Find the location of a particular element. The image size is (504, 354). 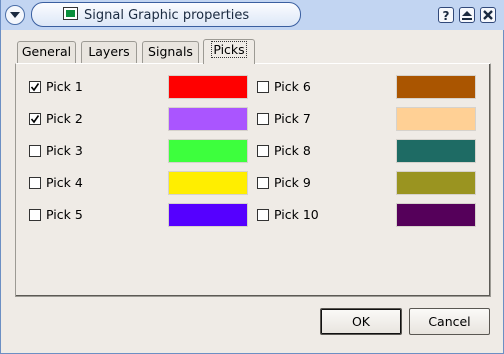

pick-8-color is located at coordinates (436, 151).